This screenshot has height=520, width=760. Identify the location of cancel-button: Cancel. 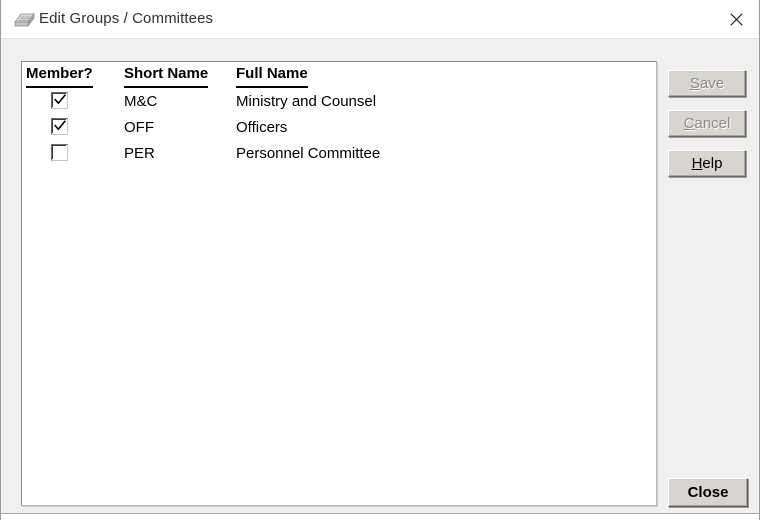
(707, 123).